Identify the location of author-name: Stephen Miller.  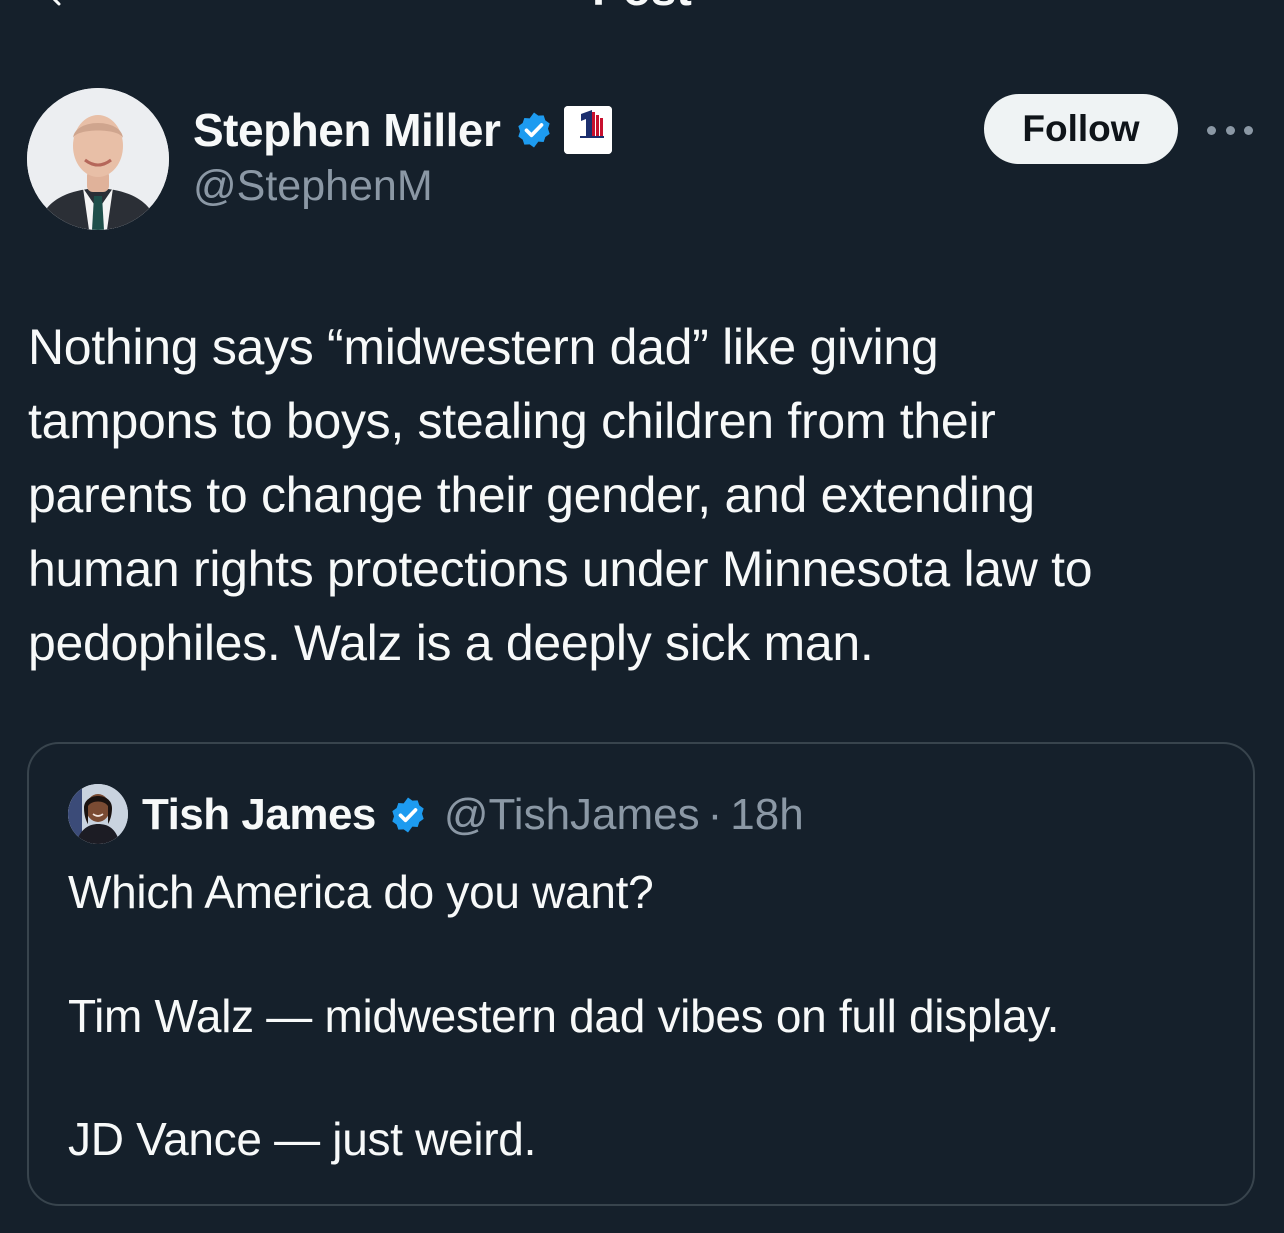
(347, 130).